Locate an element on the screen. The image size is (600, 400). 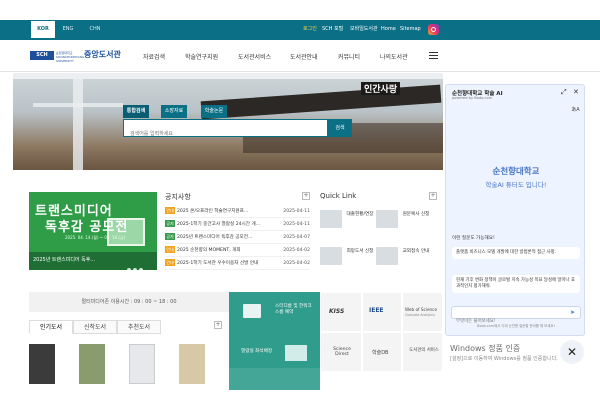
tab-popular-books: 인기도서 is located at coordinates (51, 327).